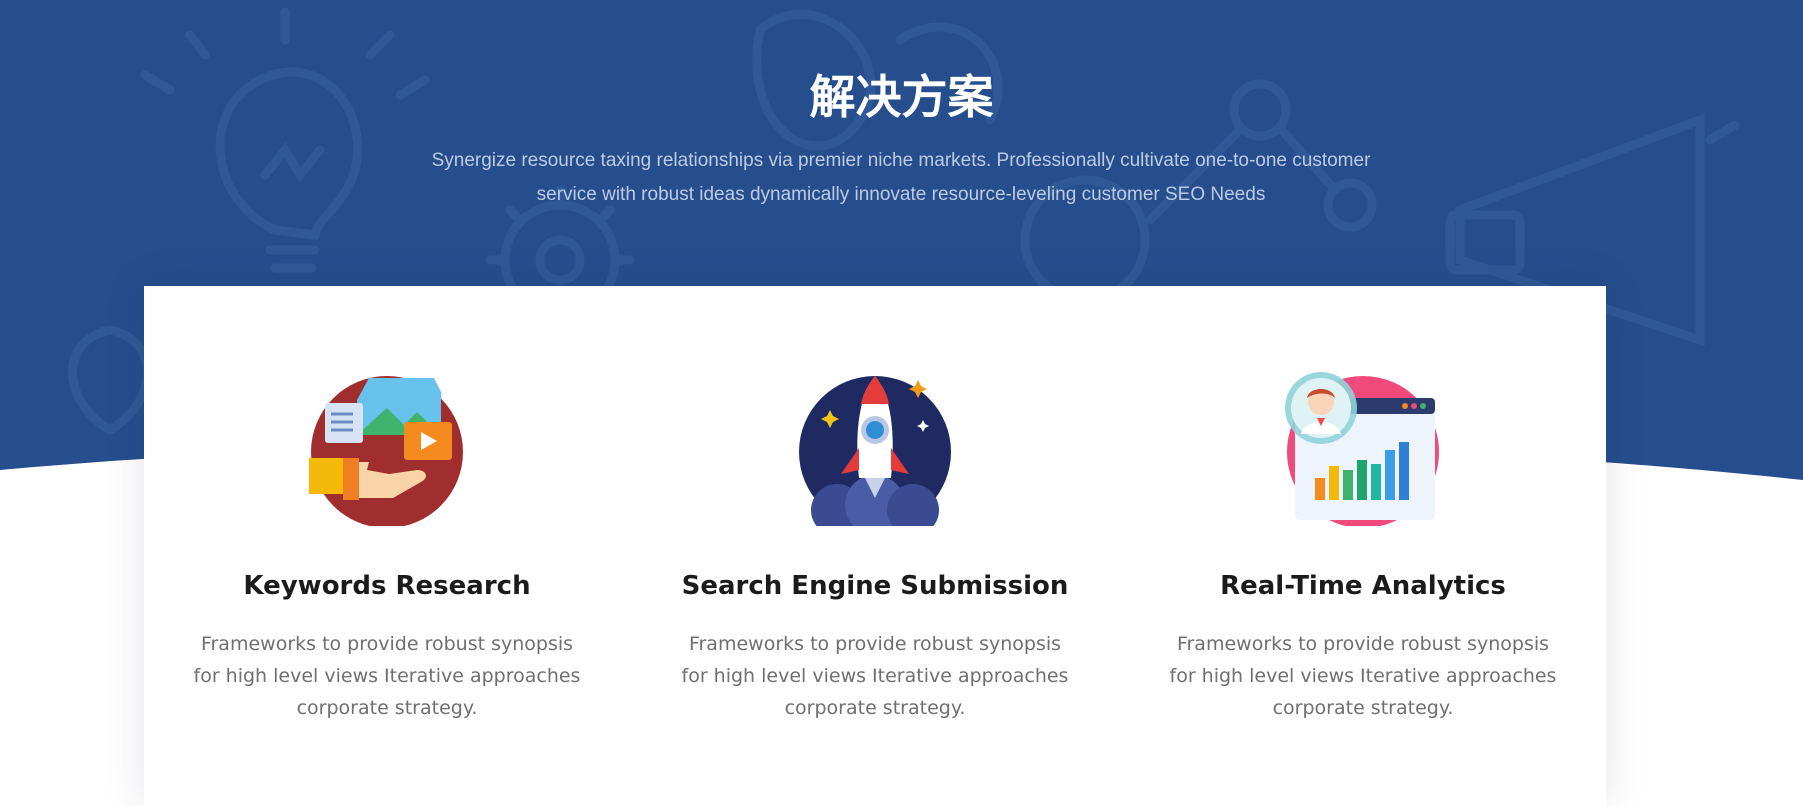 Image resolution: width=1803 pixels, height=806 pixels. What do you see at coordinates (901, 97) in the screenshot?
I see `page-title: 解决方案` at bounding box center [901, 97].